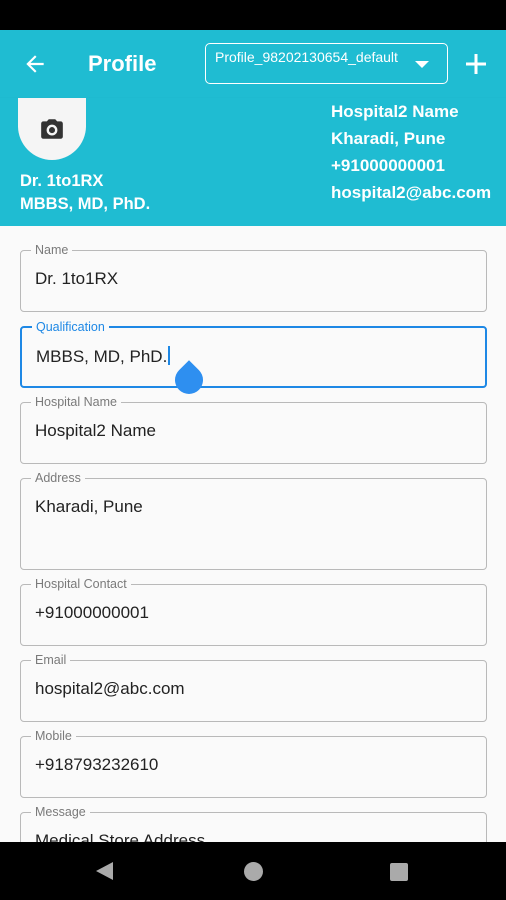  Describe the element at coordinates (253, 359) in the screenshot. I see `qualification-field: Qualification MBBS, MD, PhD.` at that location.